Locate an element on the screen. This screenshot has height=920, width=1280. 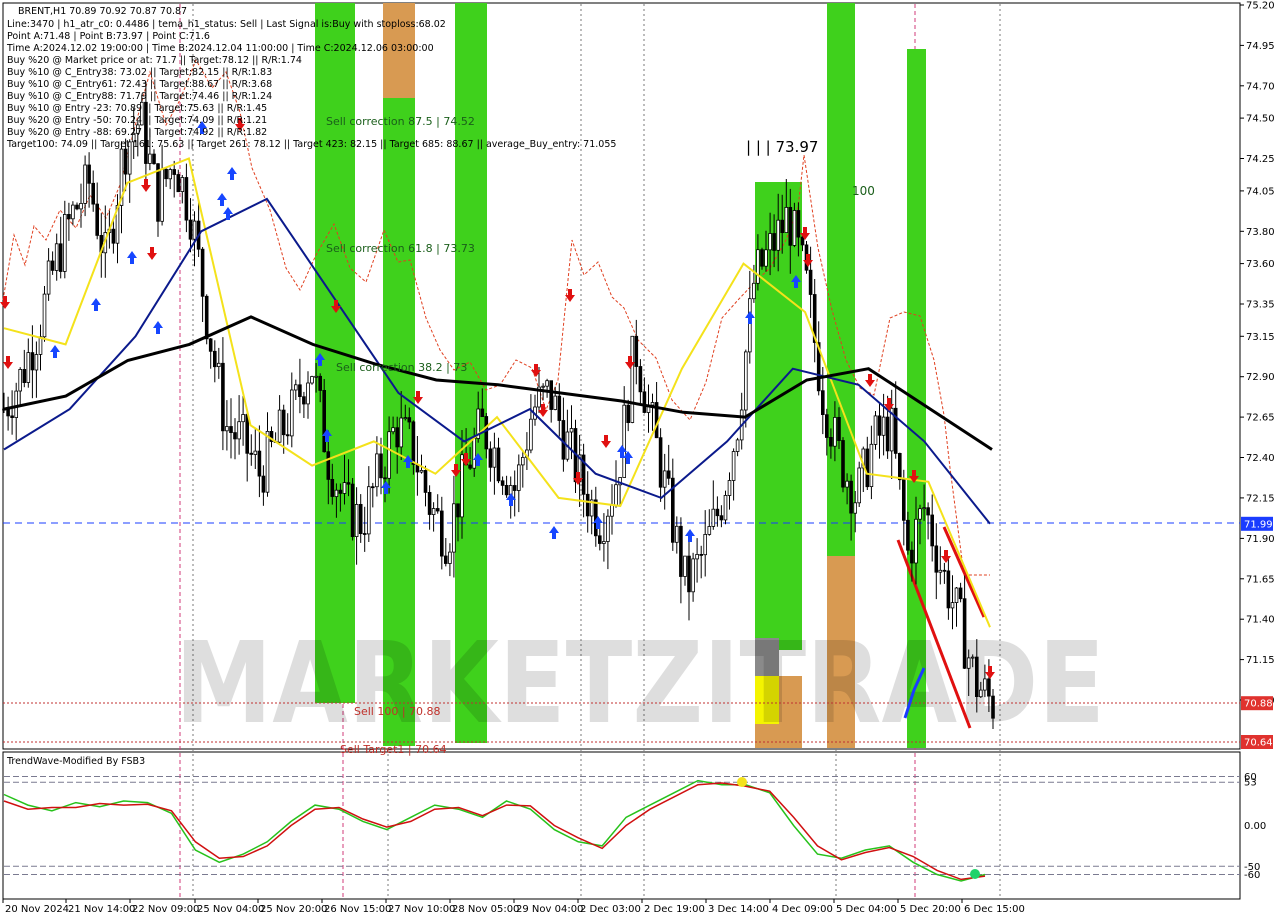
price-tick-label: 73.80 is located at coordinates (1260, 232).